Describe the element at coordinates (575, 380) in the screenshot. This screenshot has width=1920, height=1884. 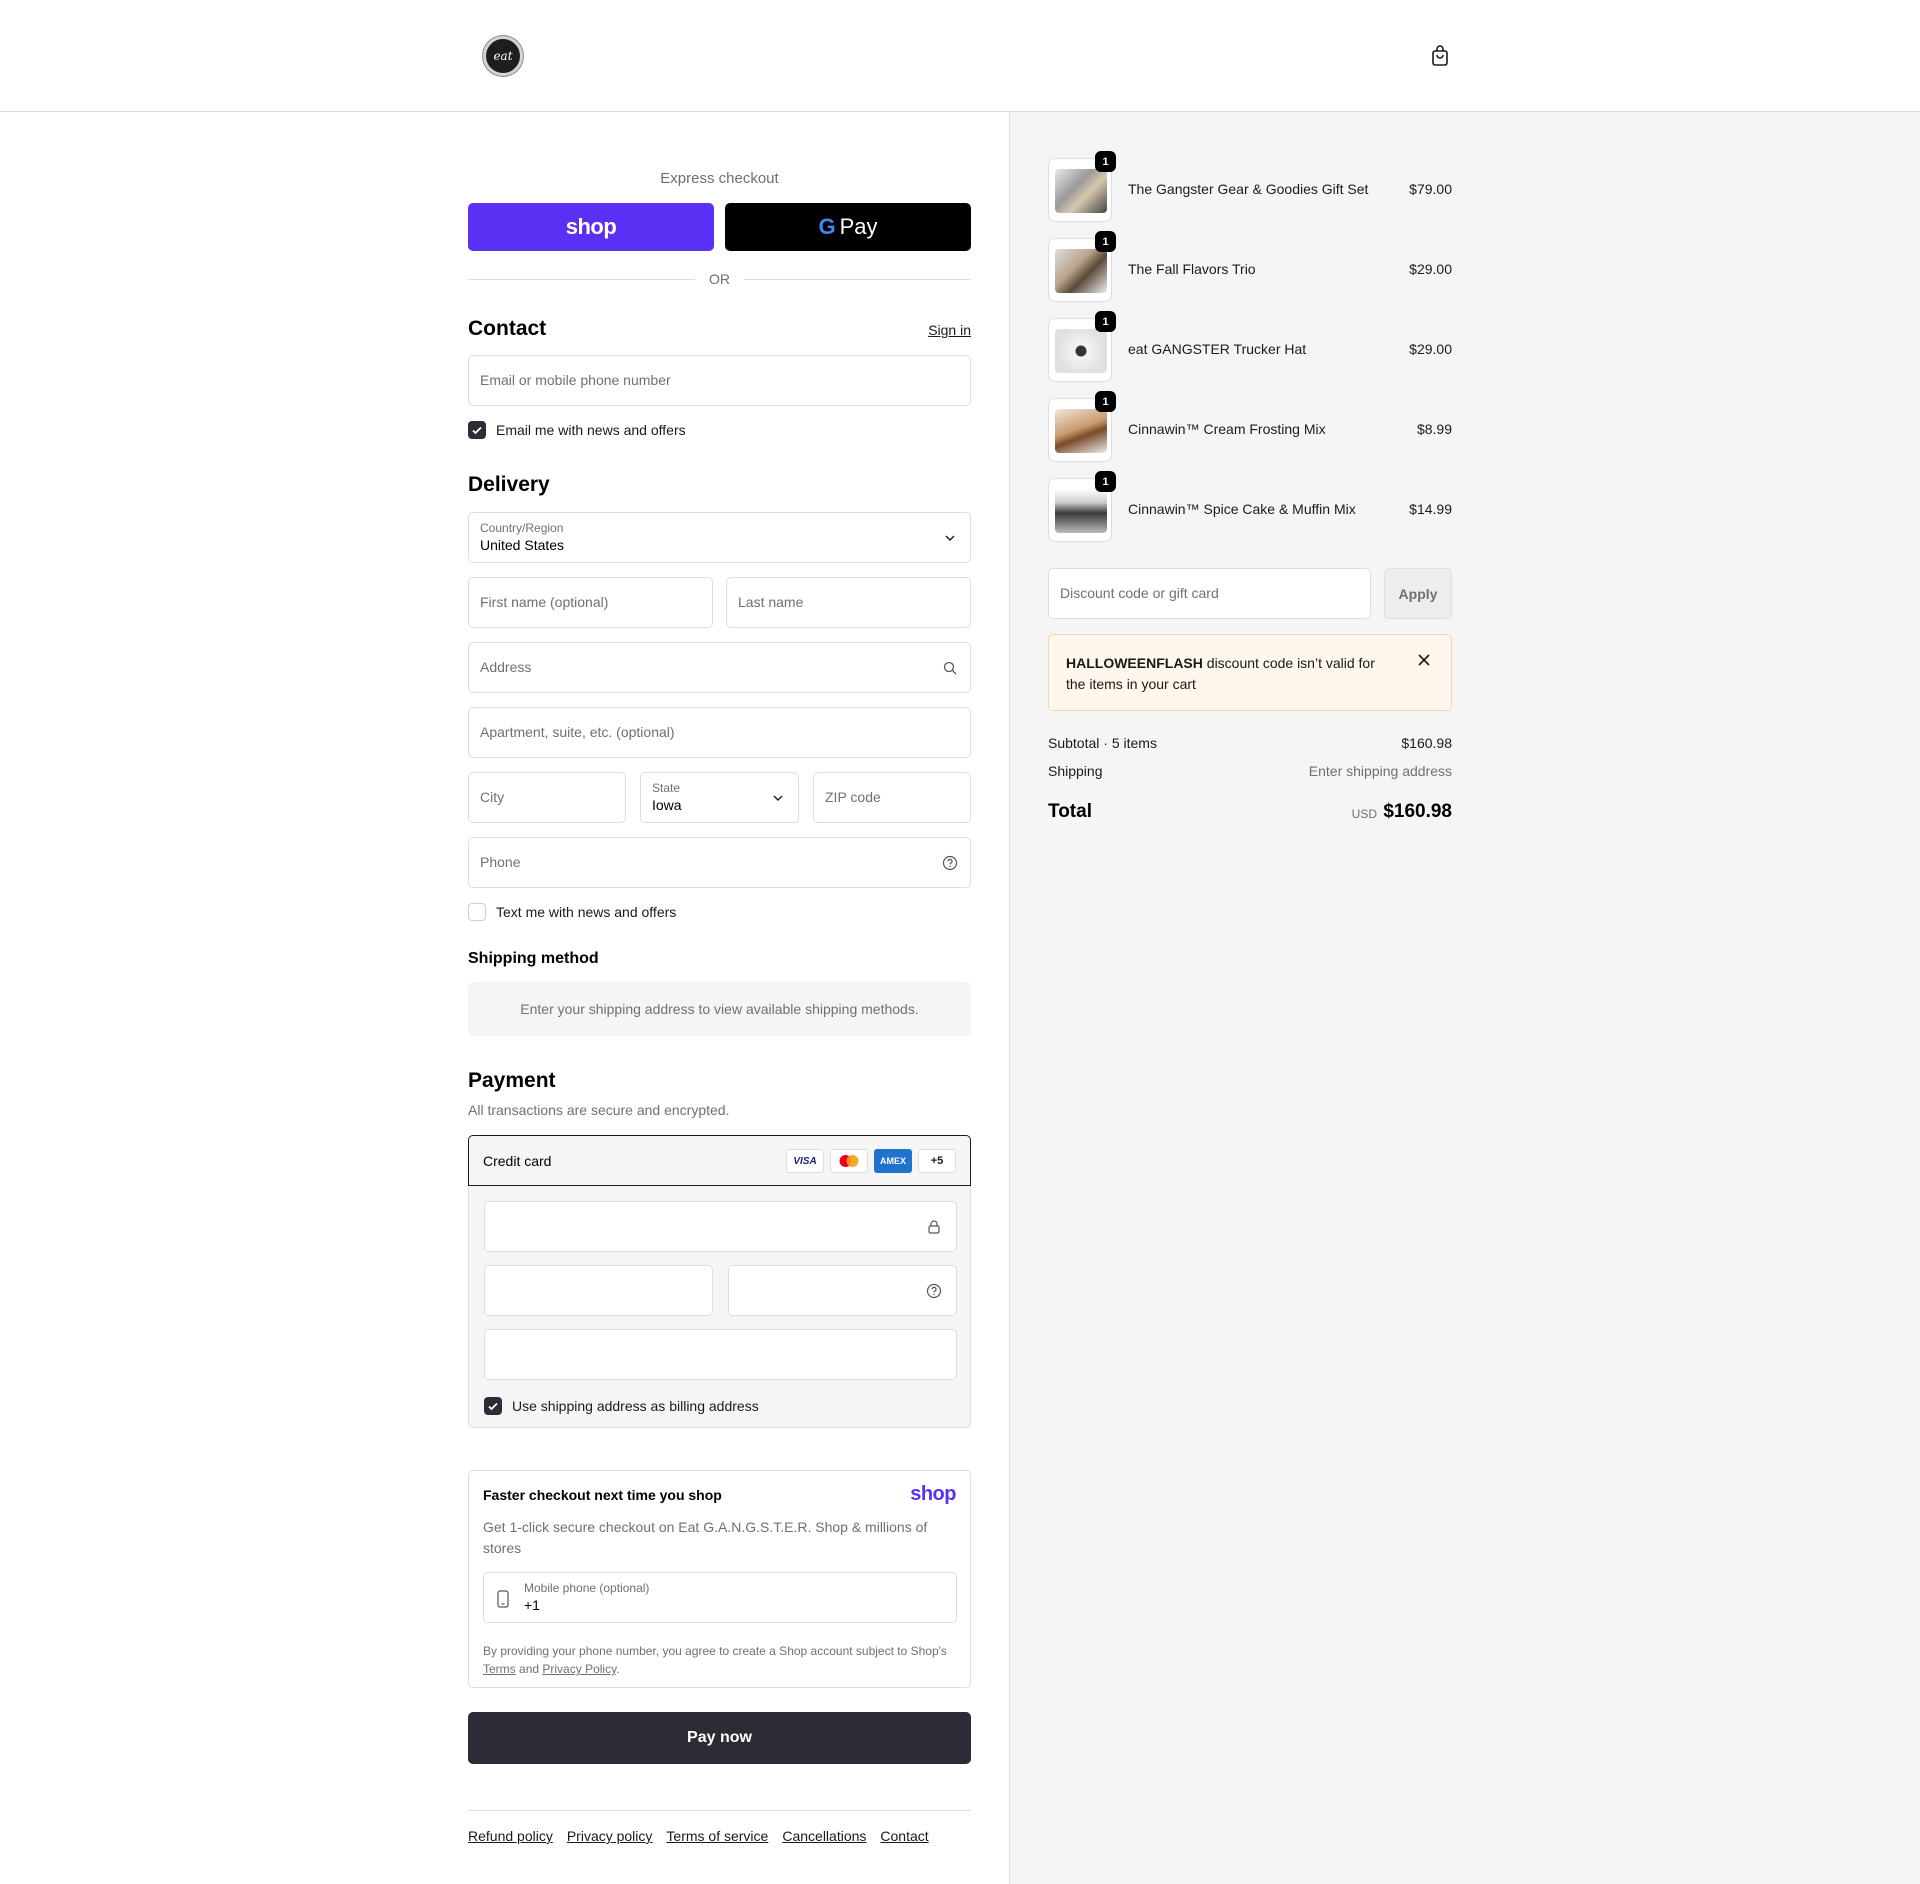
I see `email-placeholder: Email or mobile phone number` at that location.